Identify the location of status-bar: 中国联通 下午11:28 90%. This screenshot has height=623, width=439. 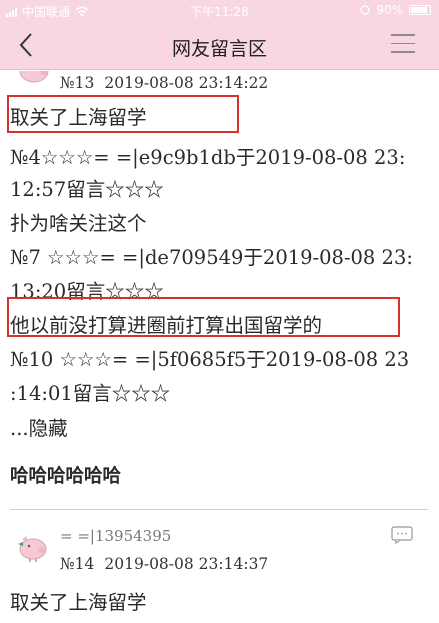
(219, 10).